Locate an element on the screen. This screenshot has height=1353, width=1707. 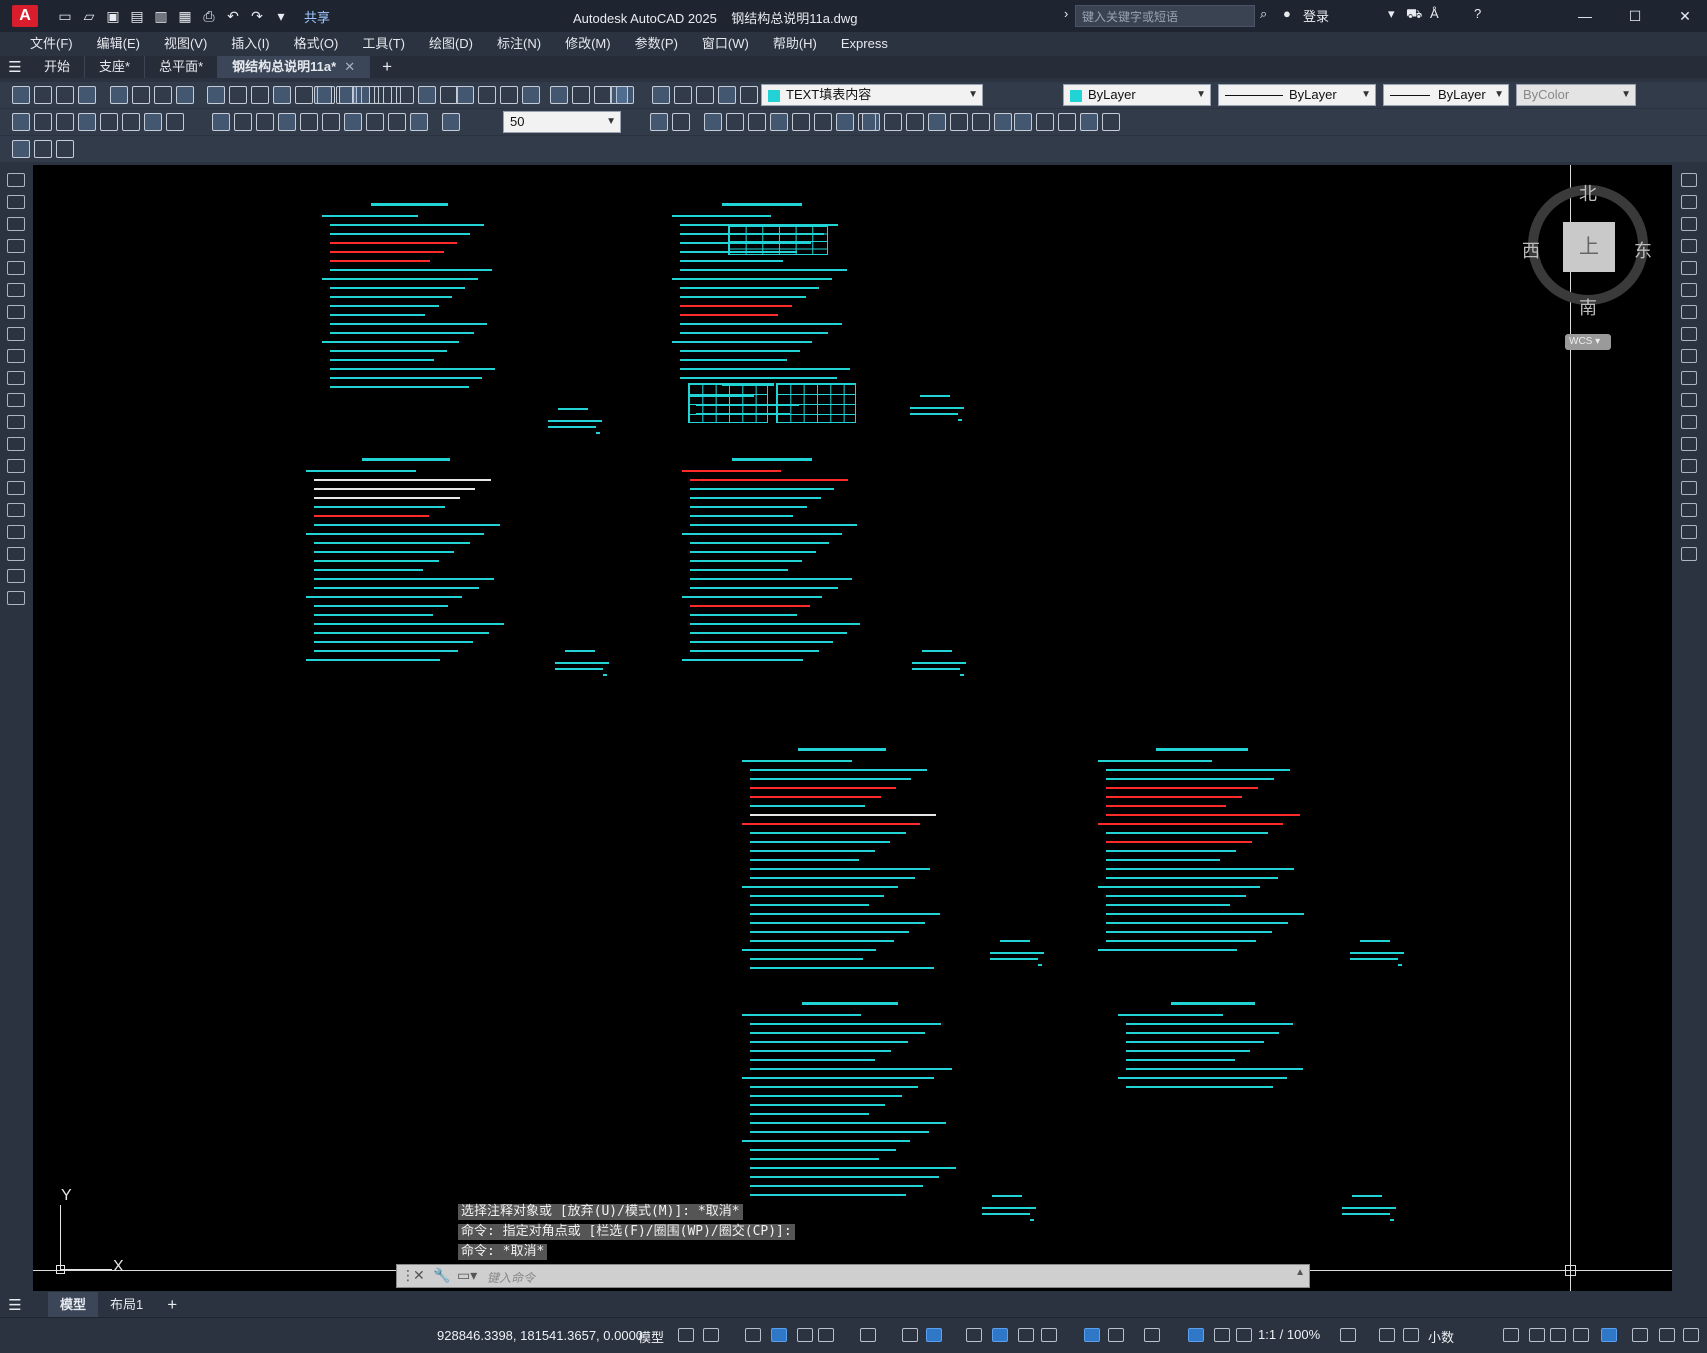
menu-item-9: 参数(P) is located at coordinates (656, 44).